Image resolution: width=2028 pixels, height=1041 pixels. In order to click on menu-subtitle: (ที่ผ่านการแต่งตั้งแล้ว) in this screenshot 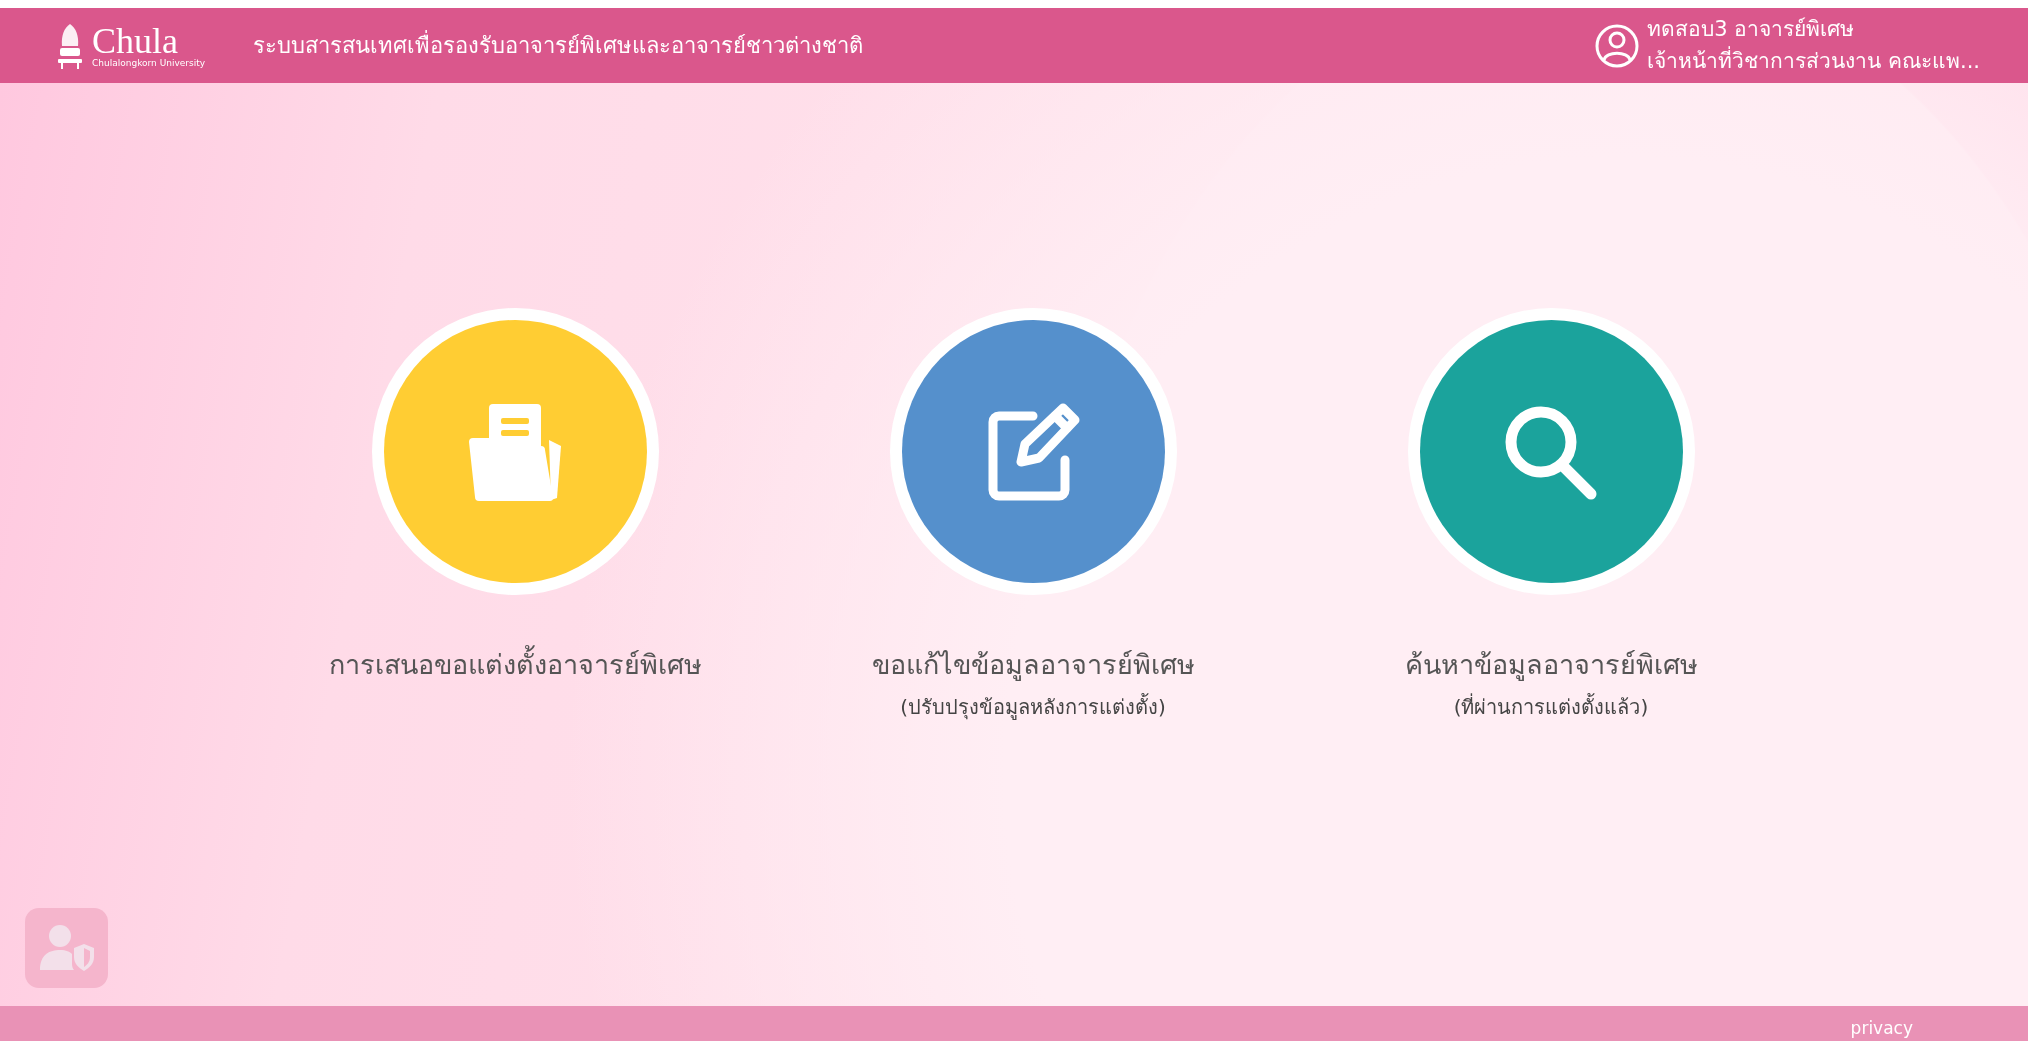, I will do `click(1551, 706)`.